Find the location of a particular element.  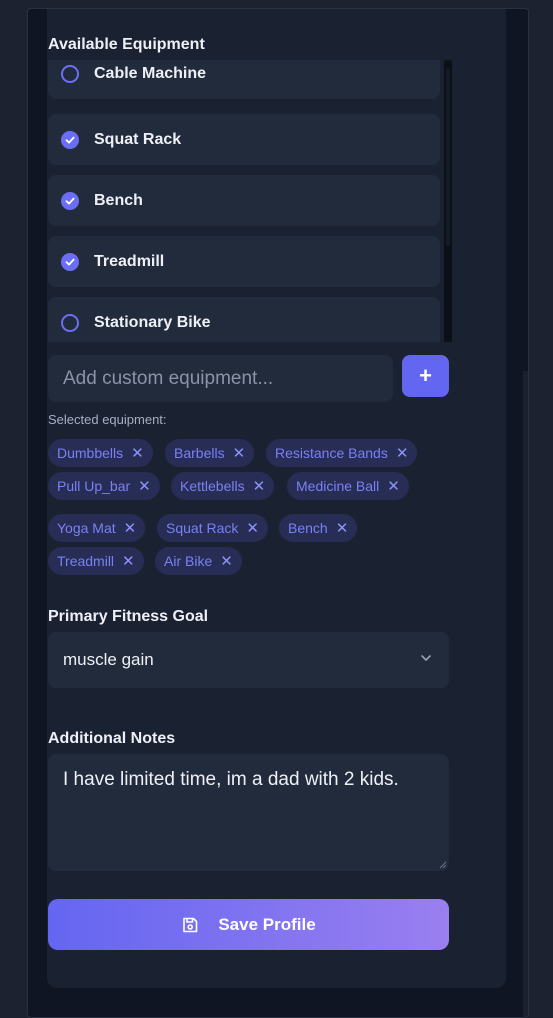

chevron-down-icon is located at coordinates (426, 658).